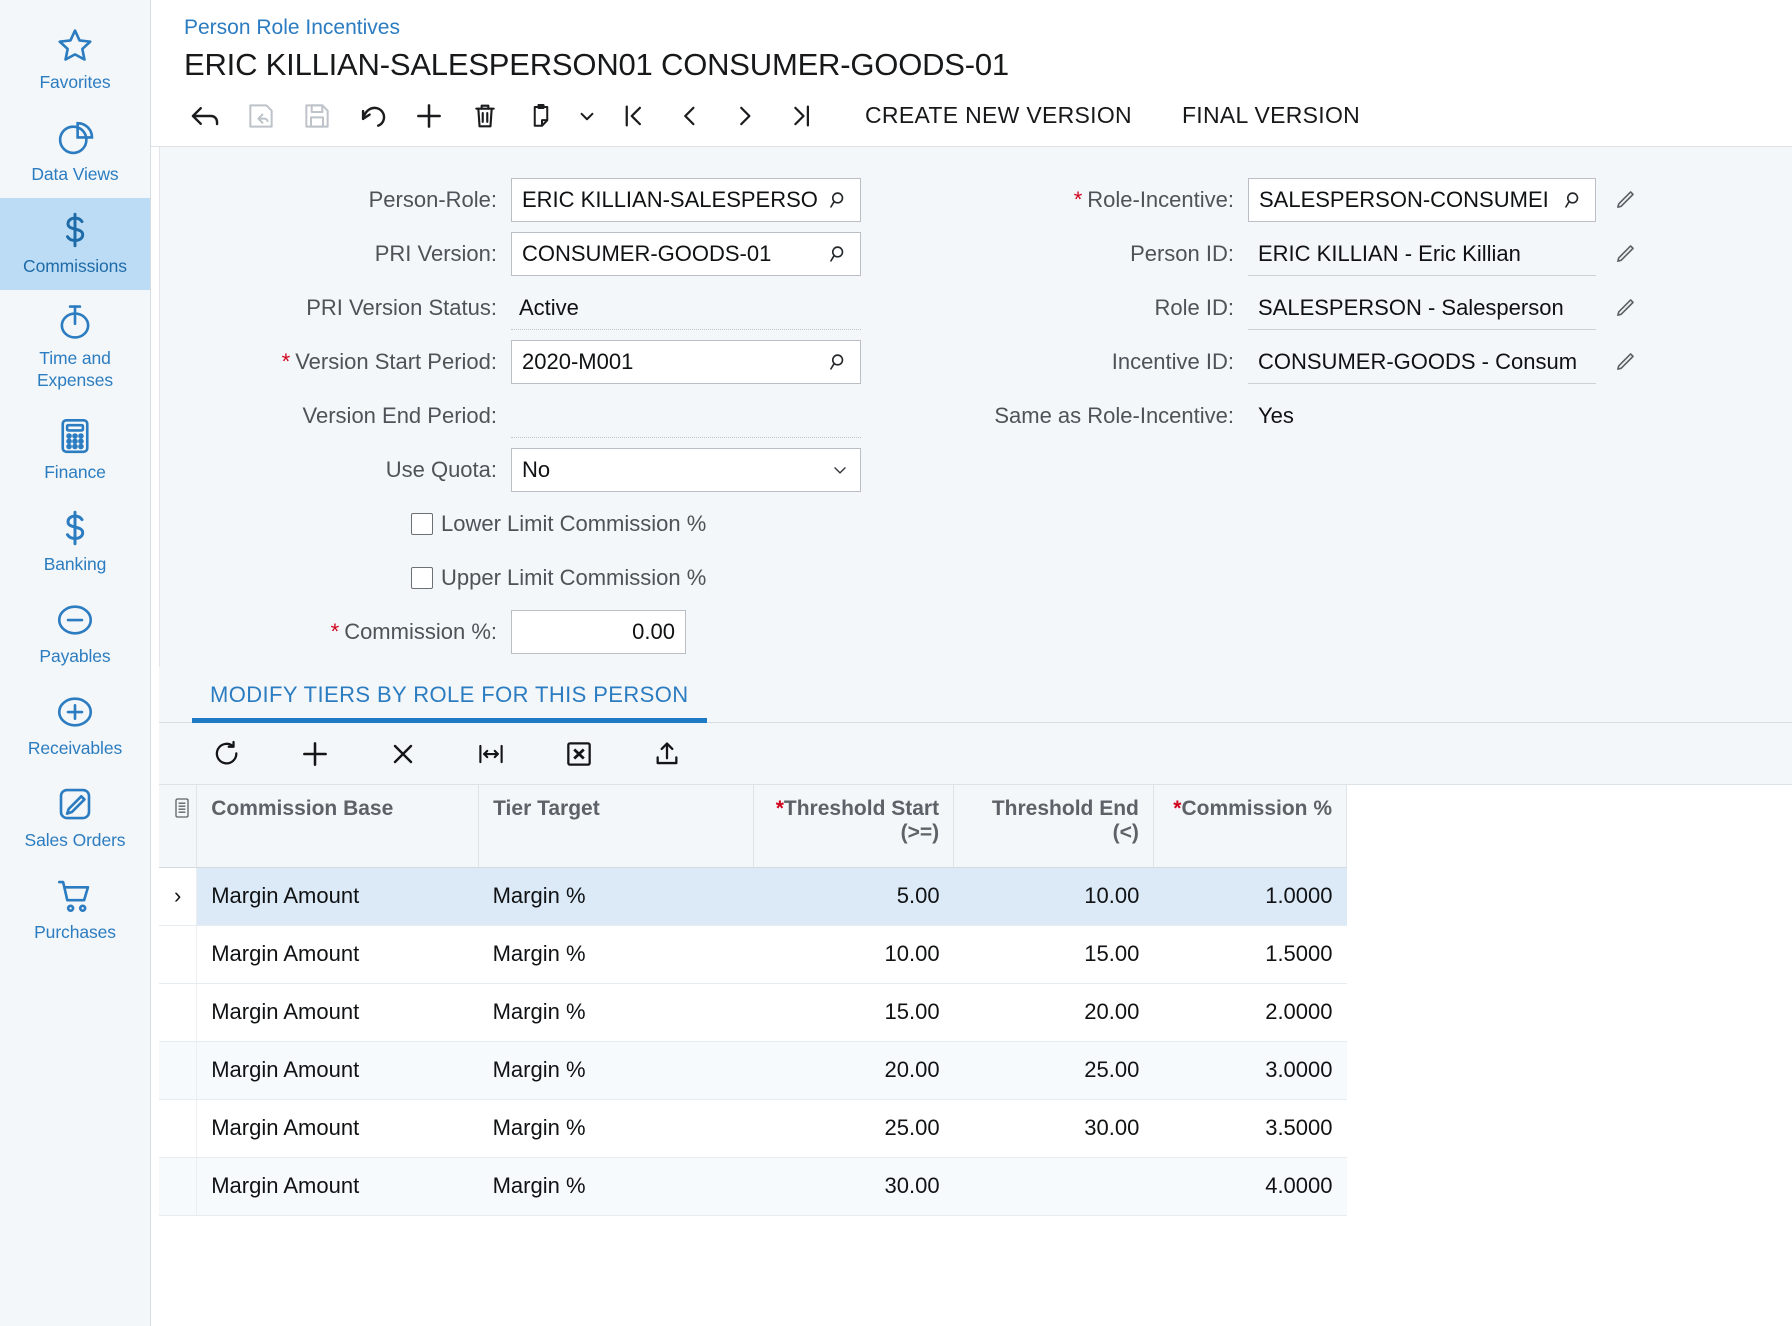 This screenshot has height=1326, width=1792. I want to click on cell-threshold-start: 15.00, so click(853, 1012).